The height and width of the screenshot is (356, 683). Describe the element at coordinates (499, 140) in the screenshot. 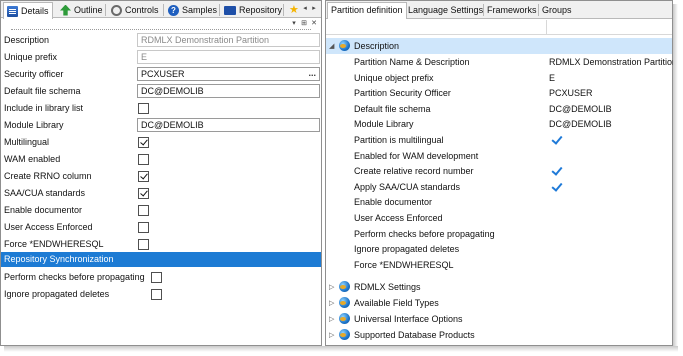

I see `grid-row: Partition is multilingual` at that location.